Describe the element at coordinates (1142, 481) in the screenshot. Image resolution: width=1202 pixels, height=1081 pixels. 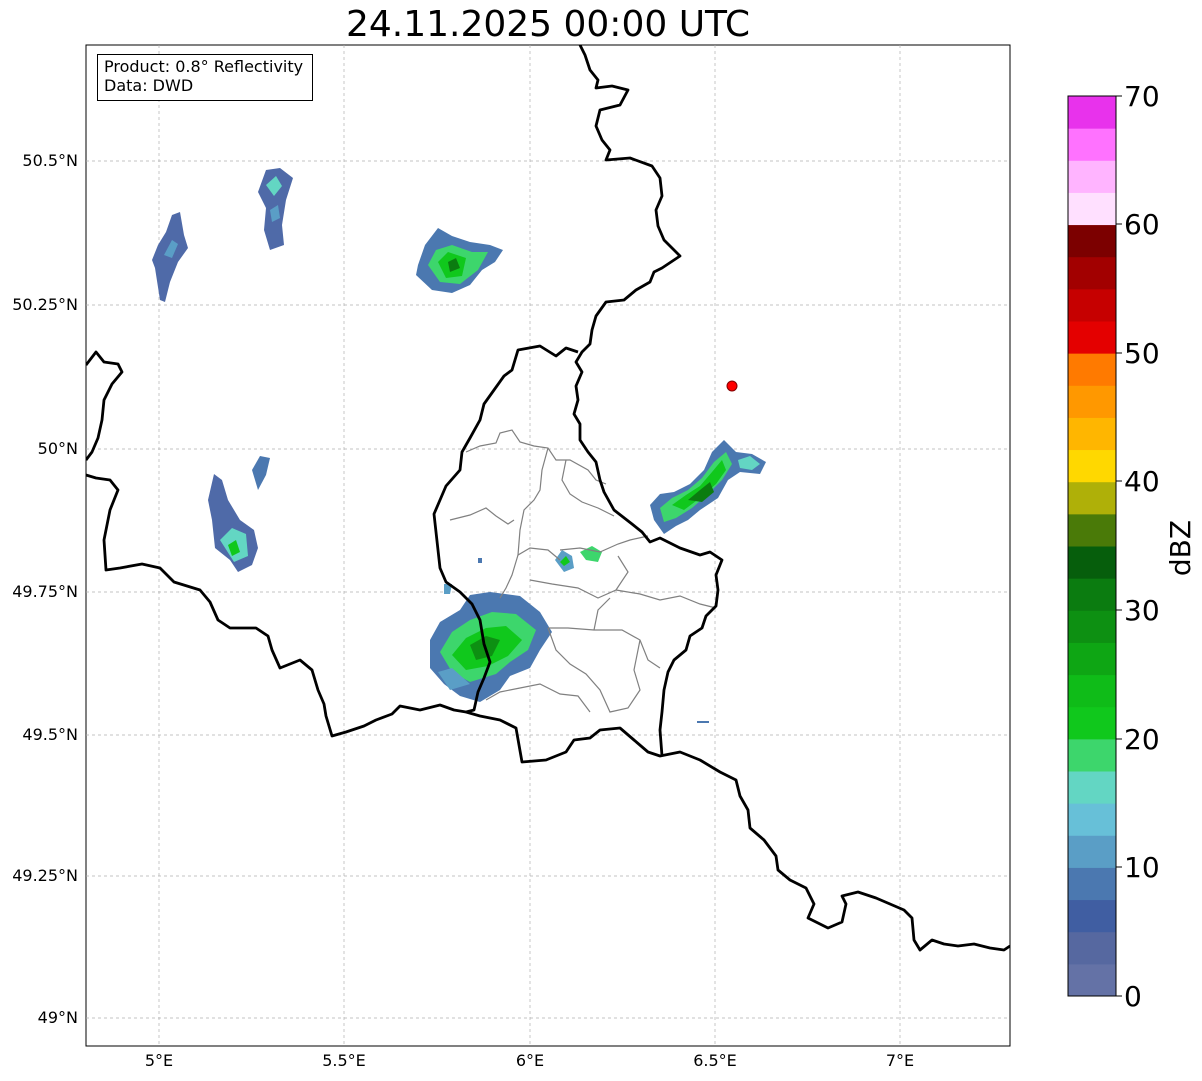
I see `colorbar-tick-label: 40` at that location.